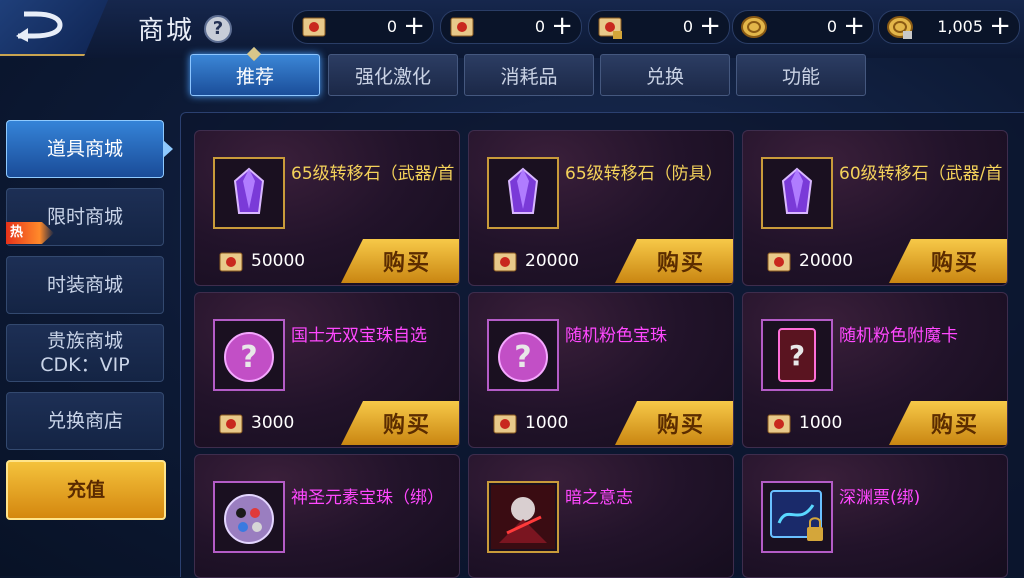  What do you see at coordinates (875, 208) in the screenshot?
I see `product-card: 60级转移石（武器/首 20000 购买` at bounding box center [875, 208].